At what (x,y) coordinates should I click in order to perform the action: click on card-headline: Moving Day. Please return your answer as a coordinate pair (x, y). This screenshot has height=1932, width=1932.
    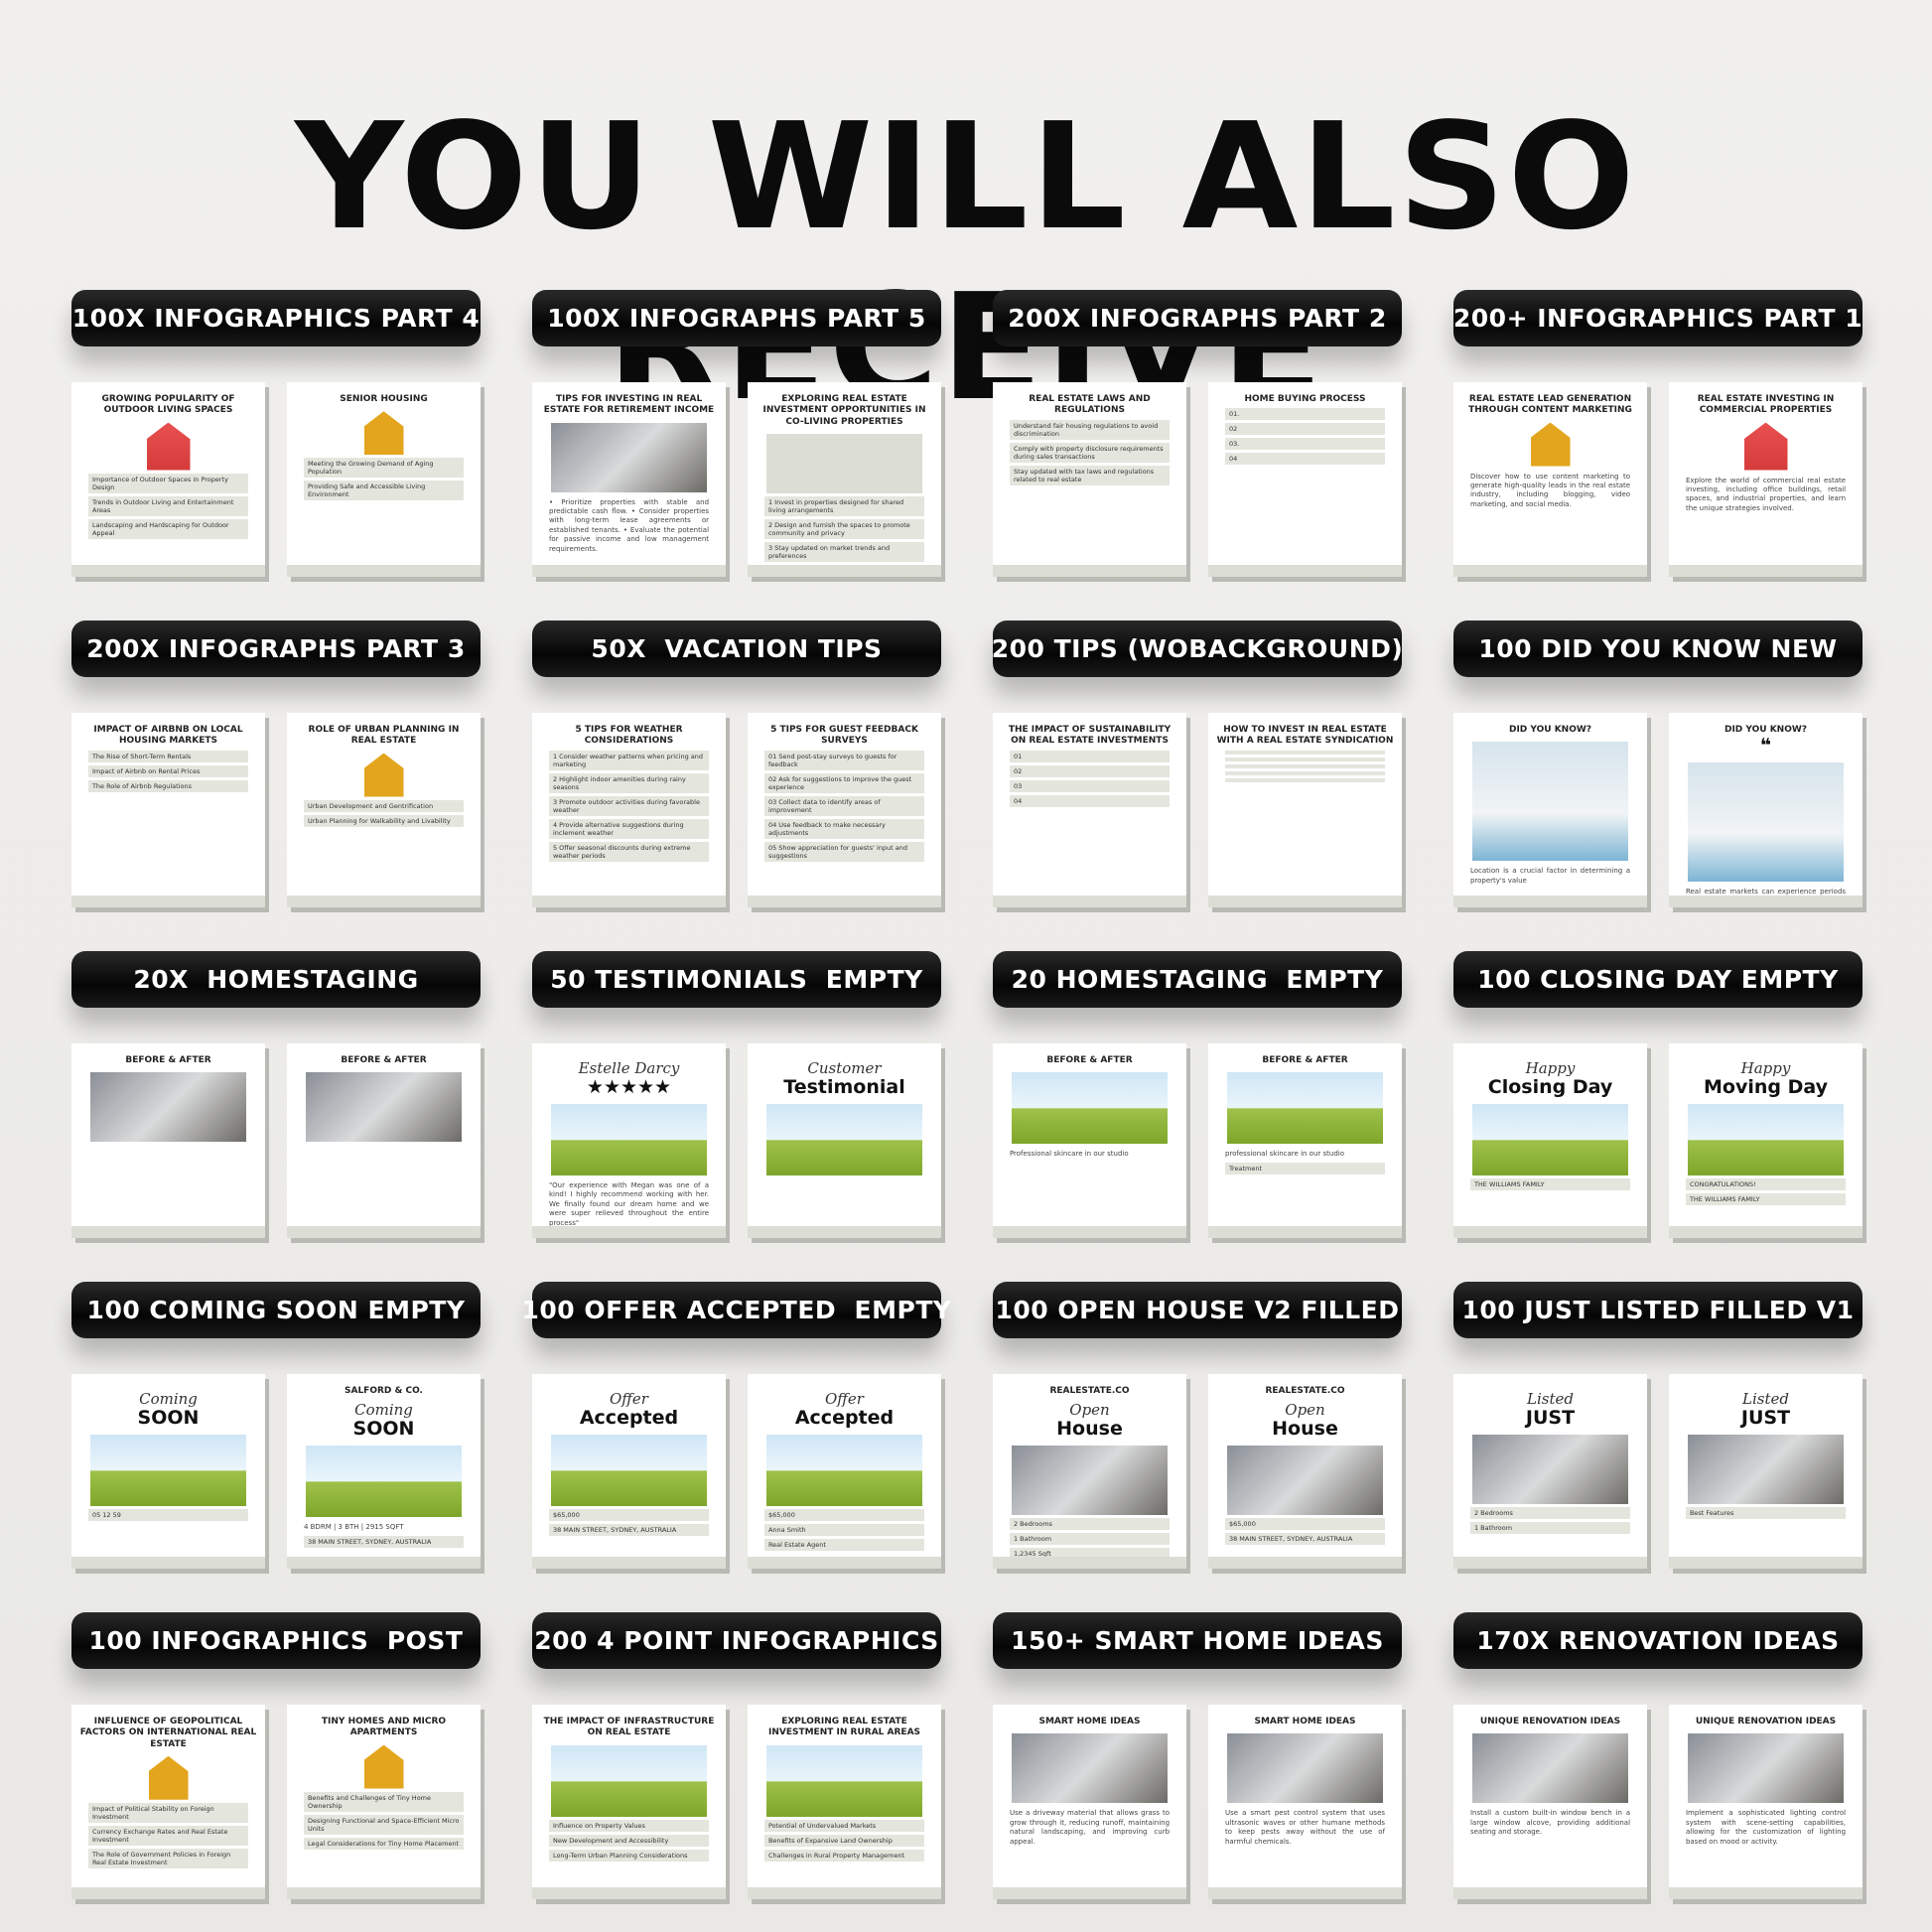
    Looking at the image, I should click on (1766, 1087).